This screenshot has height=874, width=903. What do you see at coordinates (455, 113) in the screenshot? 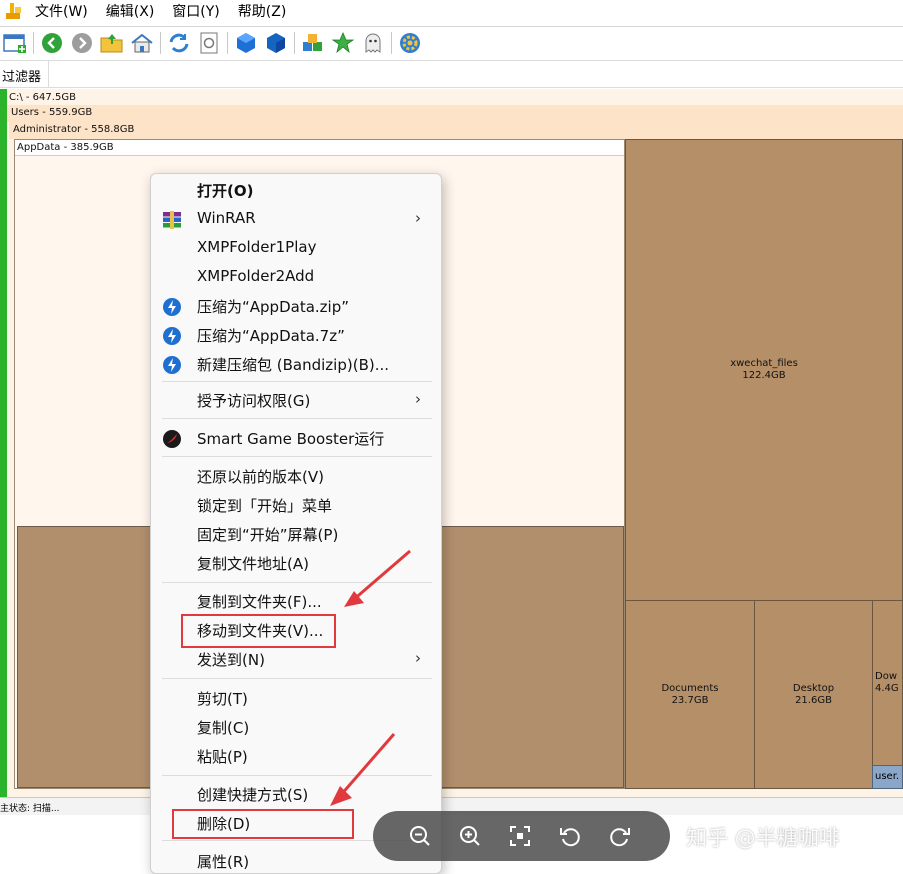
I see `treemap-users-node: Users - 559.9GB` at bounding box center [455, 113].